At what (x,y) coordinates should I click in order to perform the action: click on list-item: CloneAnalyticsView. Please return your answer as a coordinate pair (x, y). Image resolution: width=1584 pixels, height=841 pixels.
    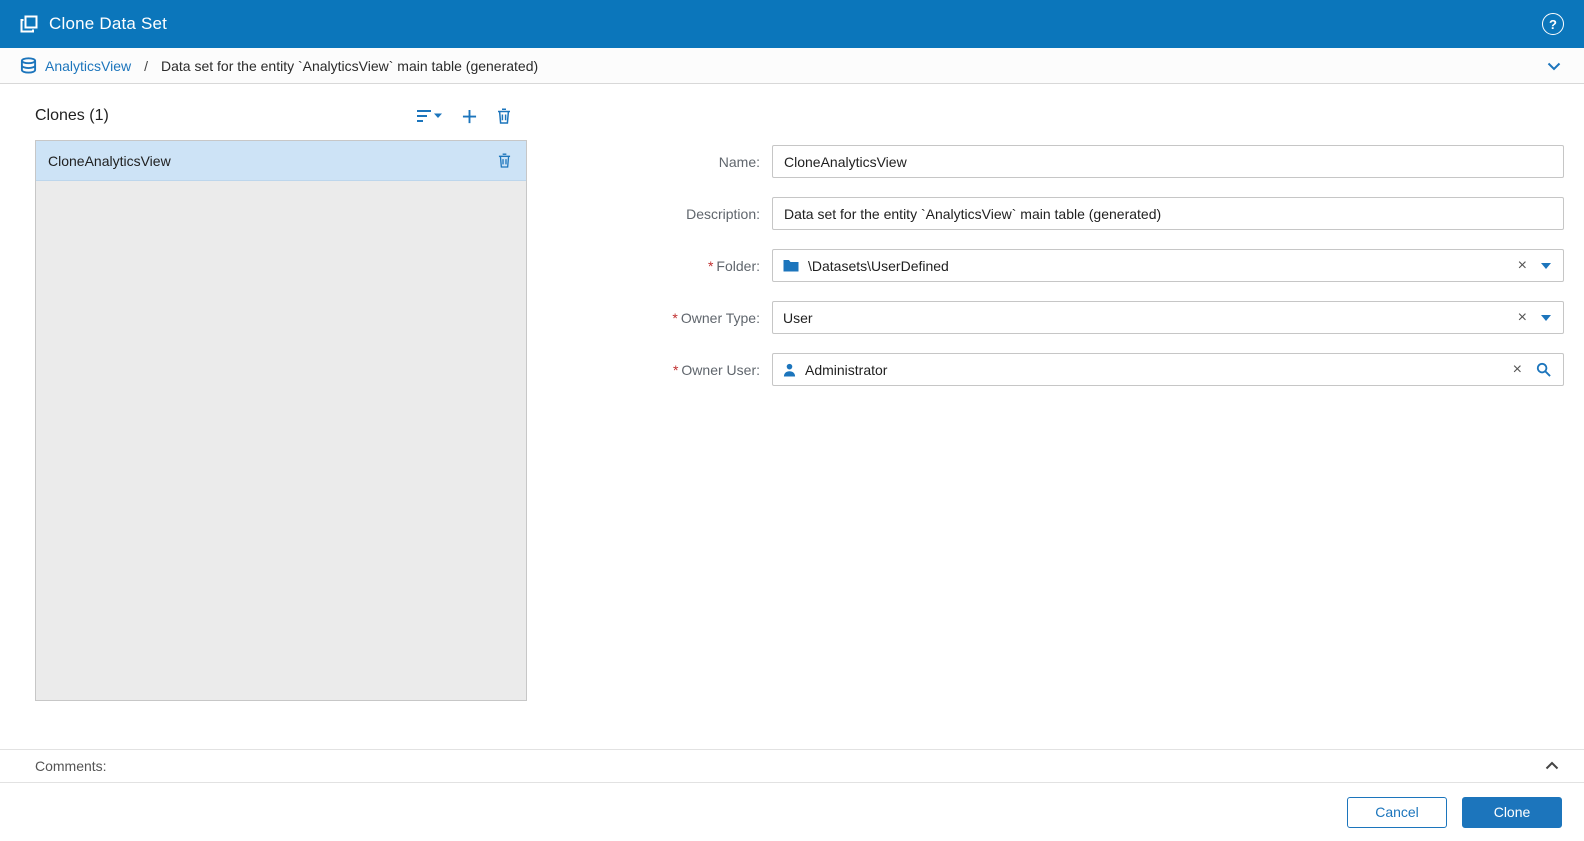
    Looking at the image, I should click on (281, 161).